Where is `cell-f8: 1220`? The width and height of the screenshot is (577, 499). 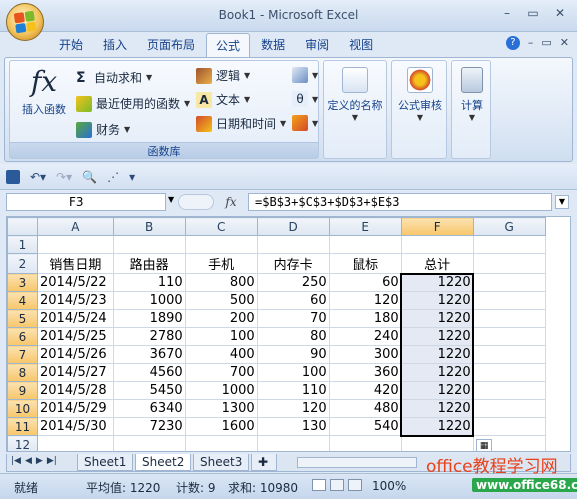
cell-f8: 1220 is located at coordinates (437, 372).